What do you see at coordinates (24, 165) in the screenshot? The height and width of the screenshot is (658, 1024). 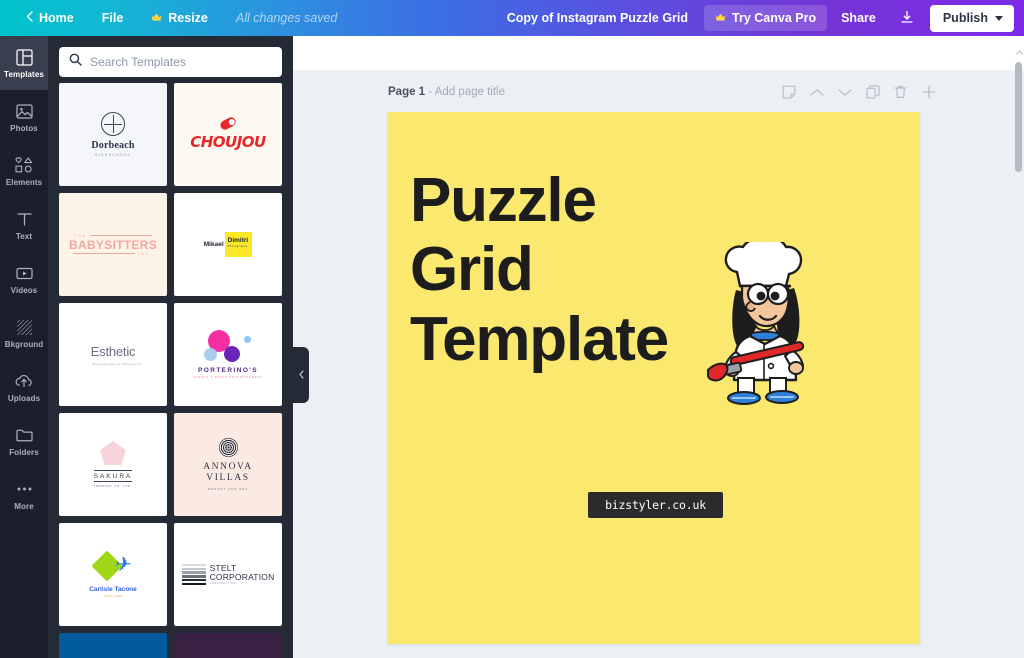 I see `elements-icon` at bounding box center [24, 165].